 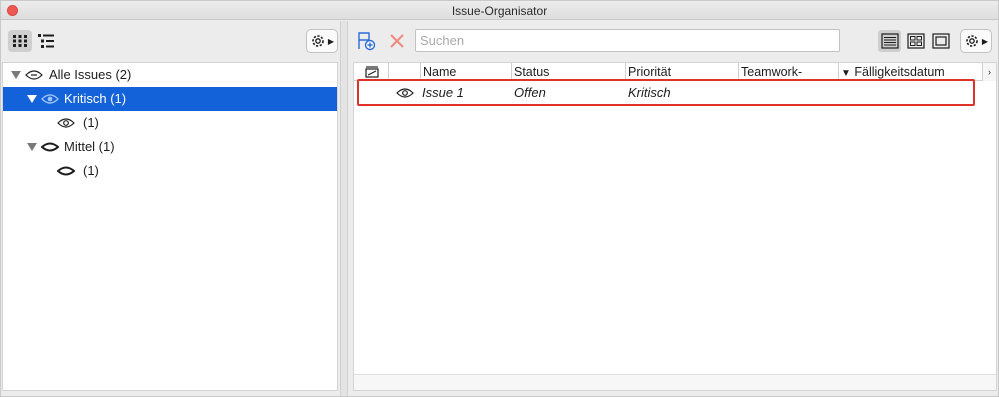 I want to click on tree-item-label: Alle Issues (2), so click(x=90, y=74).